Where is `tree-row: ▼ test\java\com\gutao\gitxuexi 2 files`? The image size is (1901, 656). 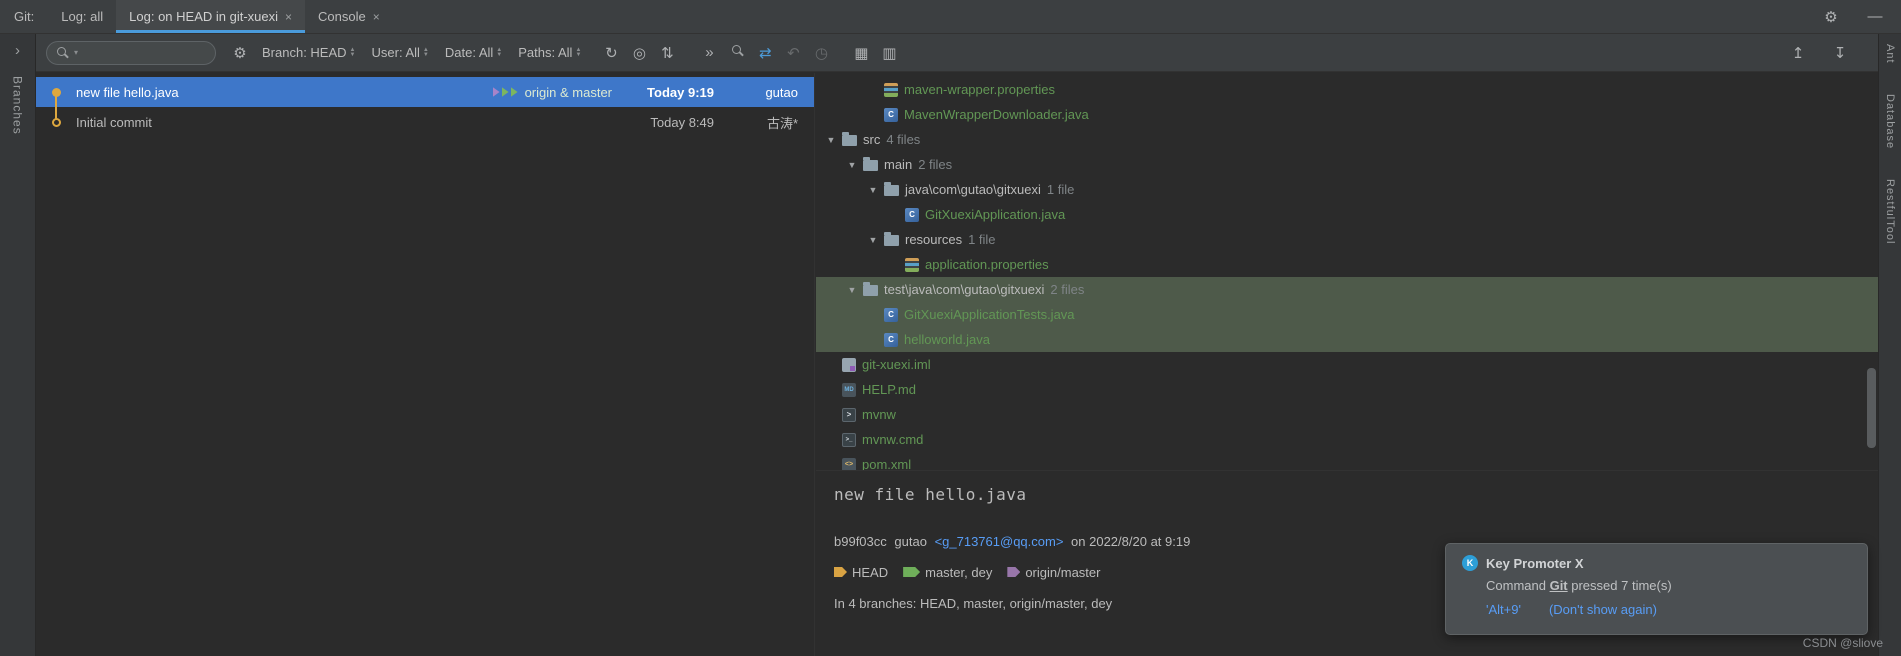 tree-row: ▼ test\java\com\gutao\gitxuexi 2 files is located at coordinates (1347, 289).